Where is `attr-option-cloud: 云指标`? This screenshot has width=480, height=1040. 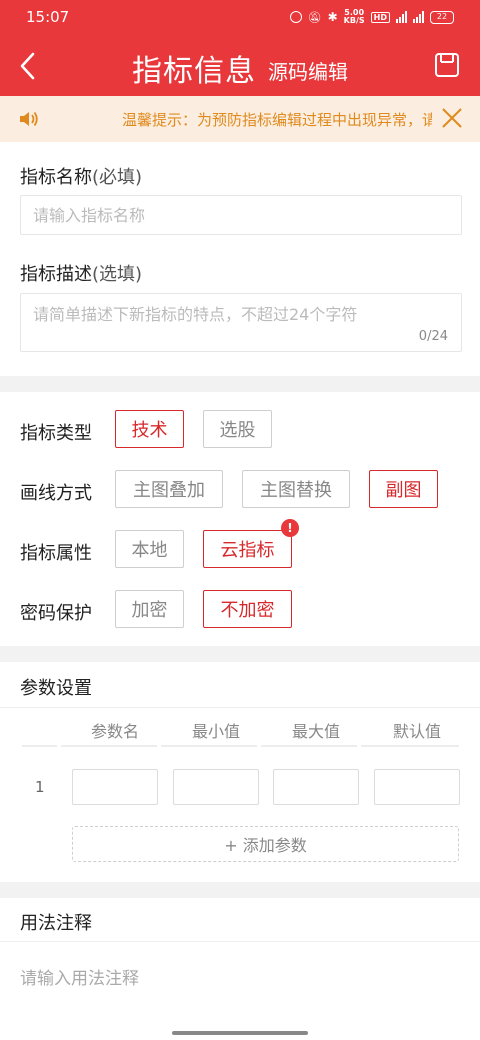
attr-option-cloud: 云指标 is located at coordinates (247, 549).